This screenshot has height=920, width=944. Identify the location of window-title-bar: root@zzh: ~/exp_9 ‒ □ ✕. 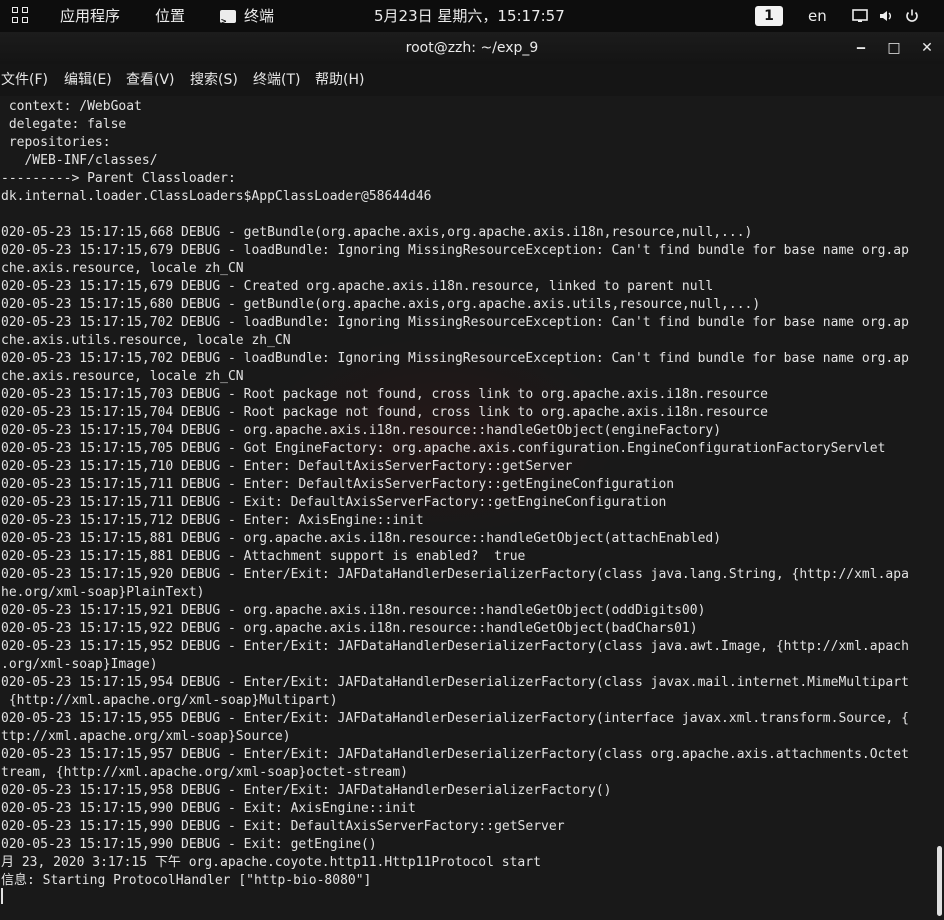
(472, 48).